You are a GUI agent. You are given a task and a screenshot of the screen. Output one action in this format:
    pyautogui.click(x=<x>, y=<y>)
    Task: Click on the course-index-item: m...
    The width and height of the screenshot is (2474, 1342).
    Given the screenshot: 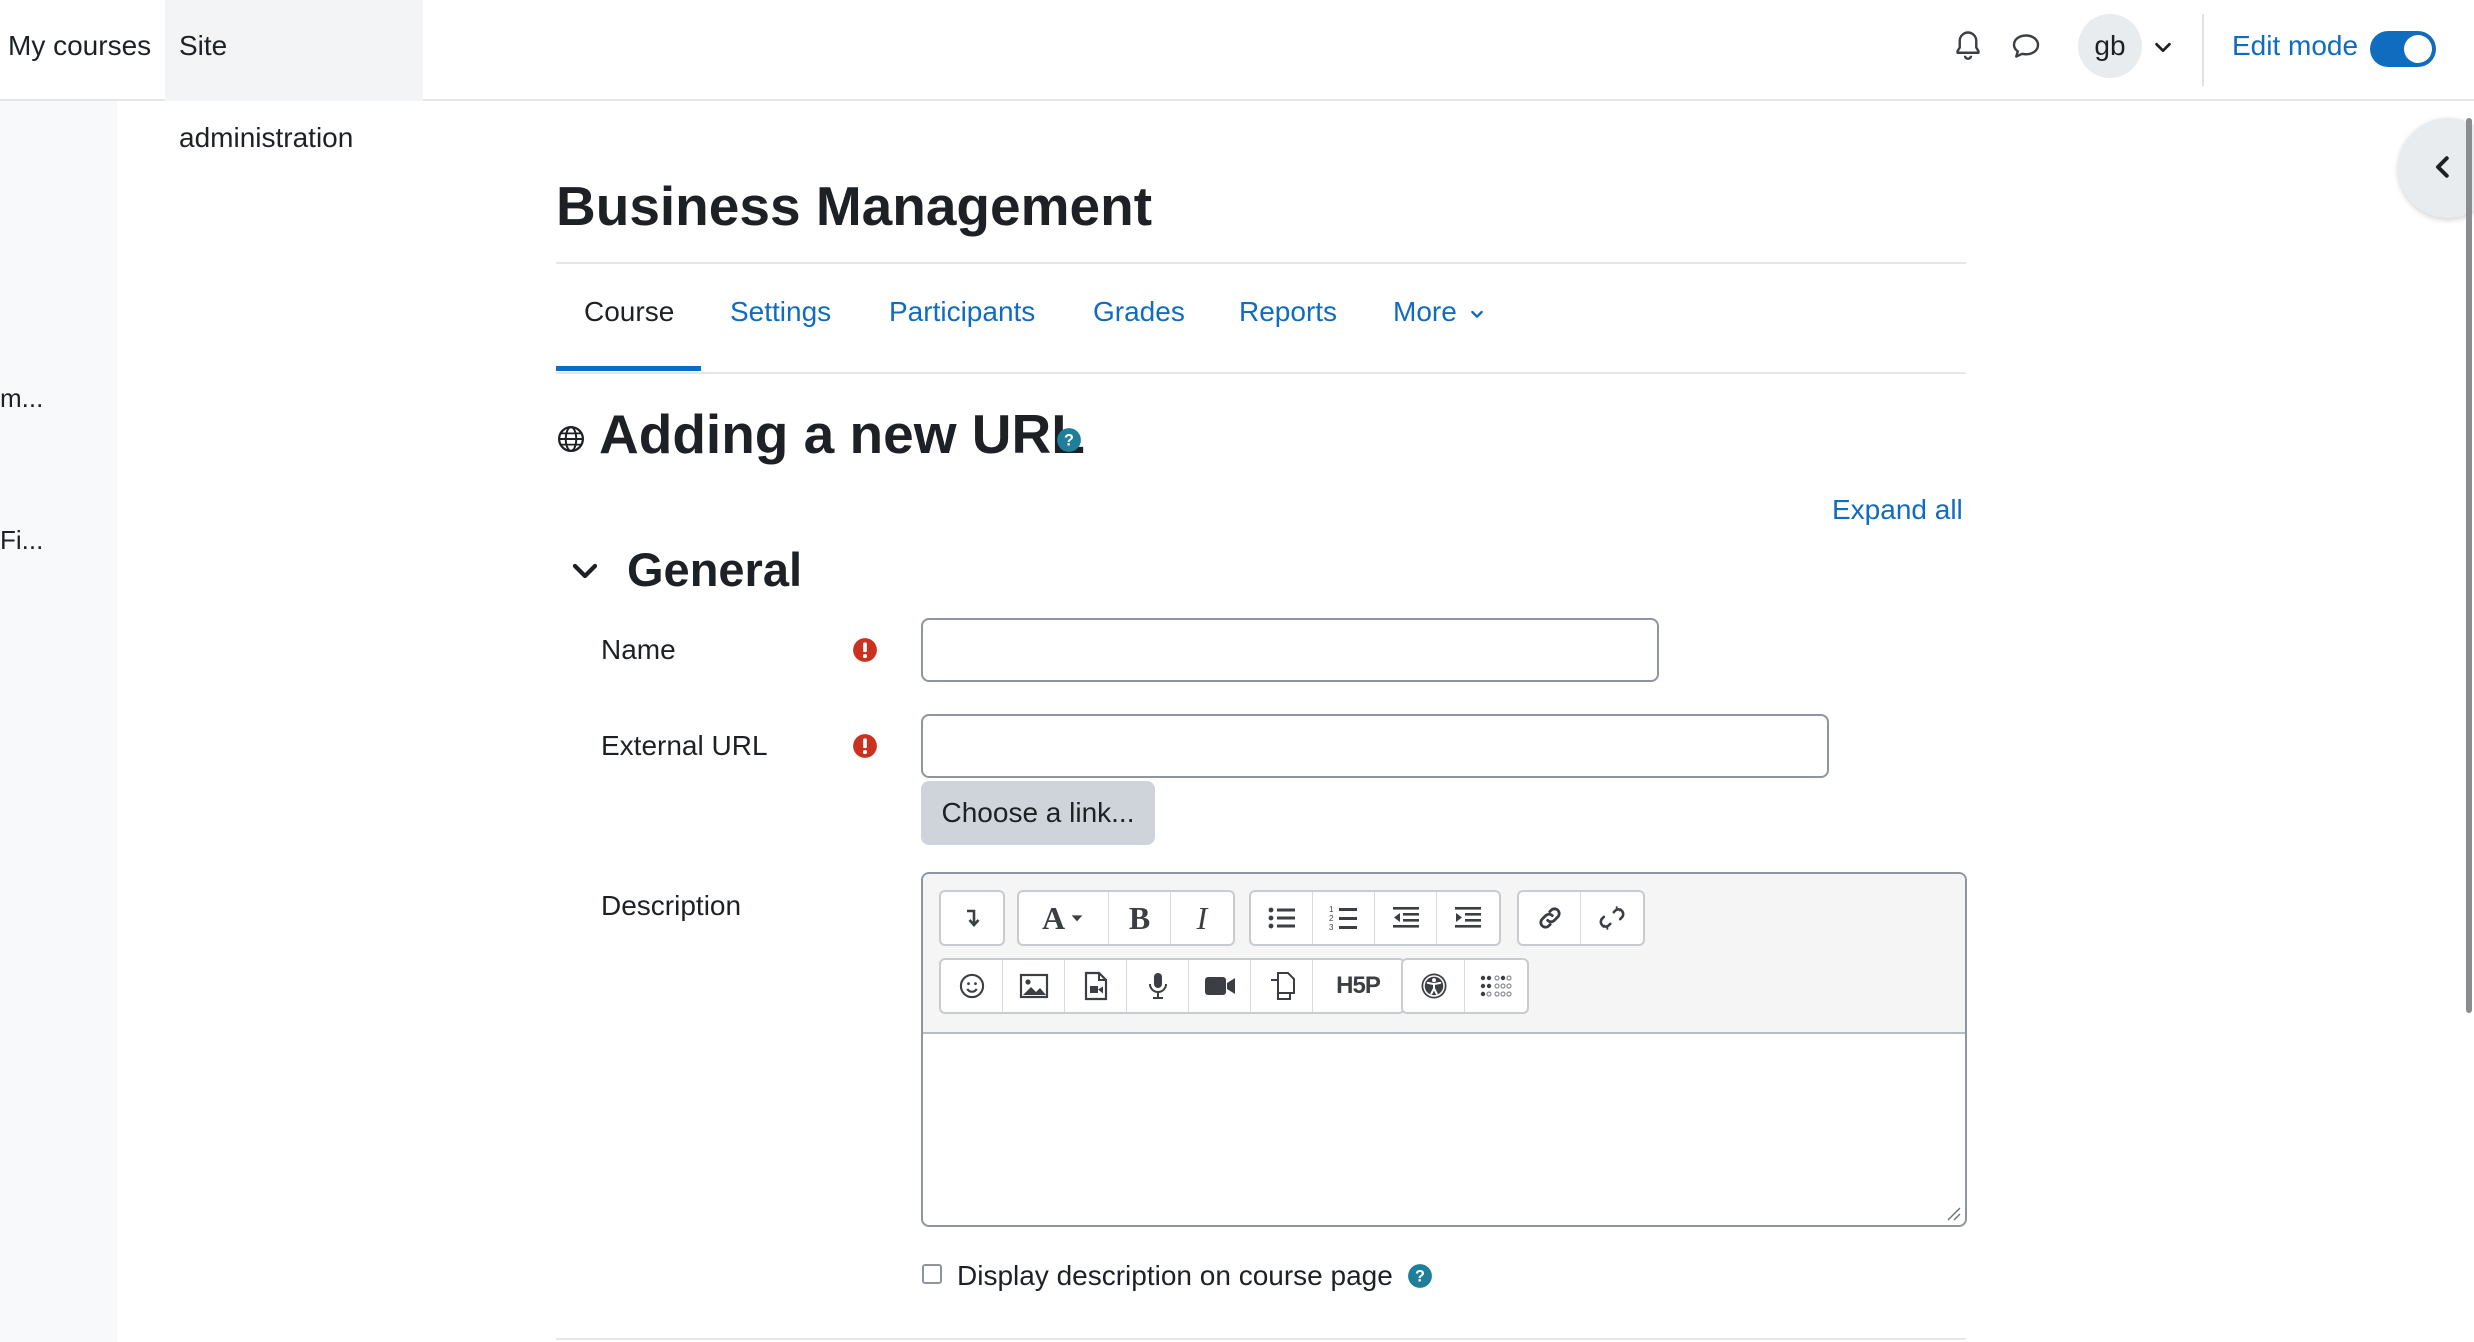 What is the action you would take?
    pyautogui.click(x=21, y=398)
    